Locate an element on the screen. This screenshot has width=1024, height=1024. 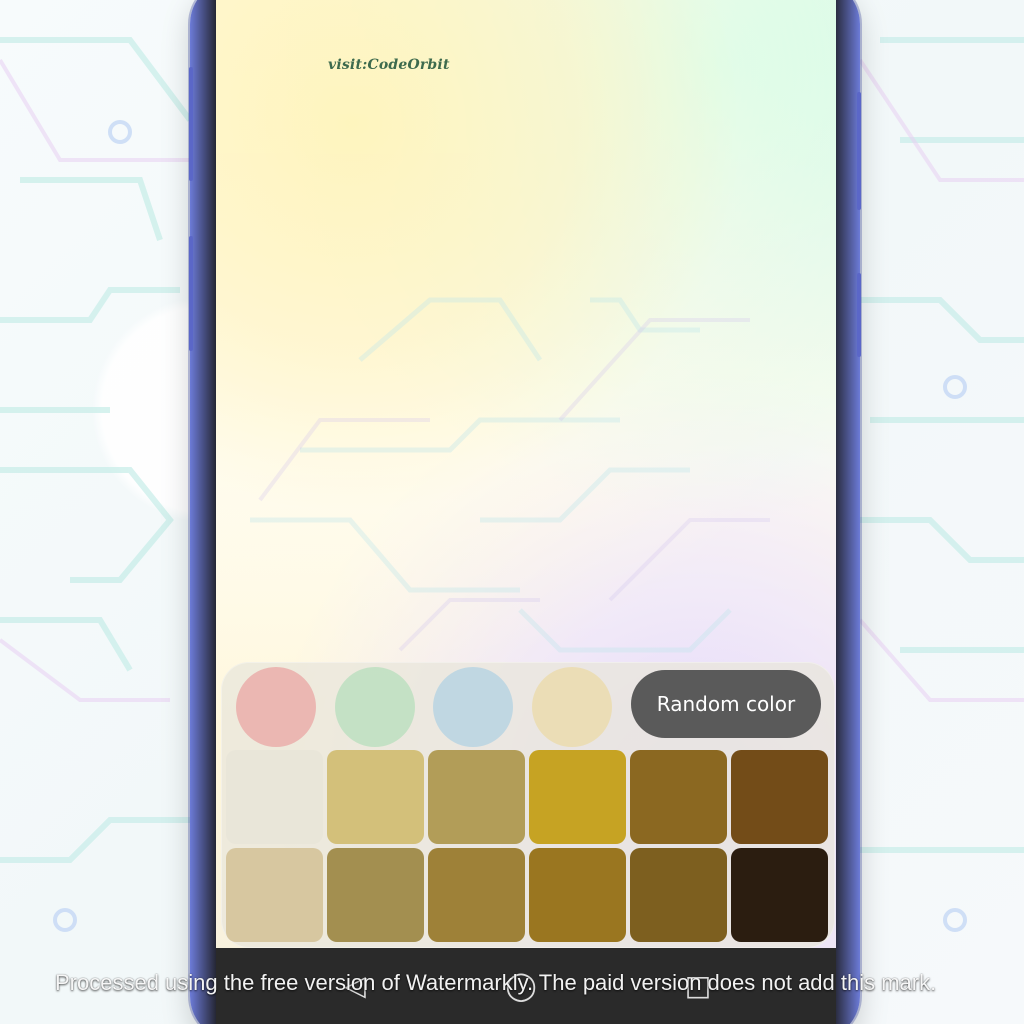
right-side-key-top is located at coordinates (859, 151).